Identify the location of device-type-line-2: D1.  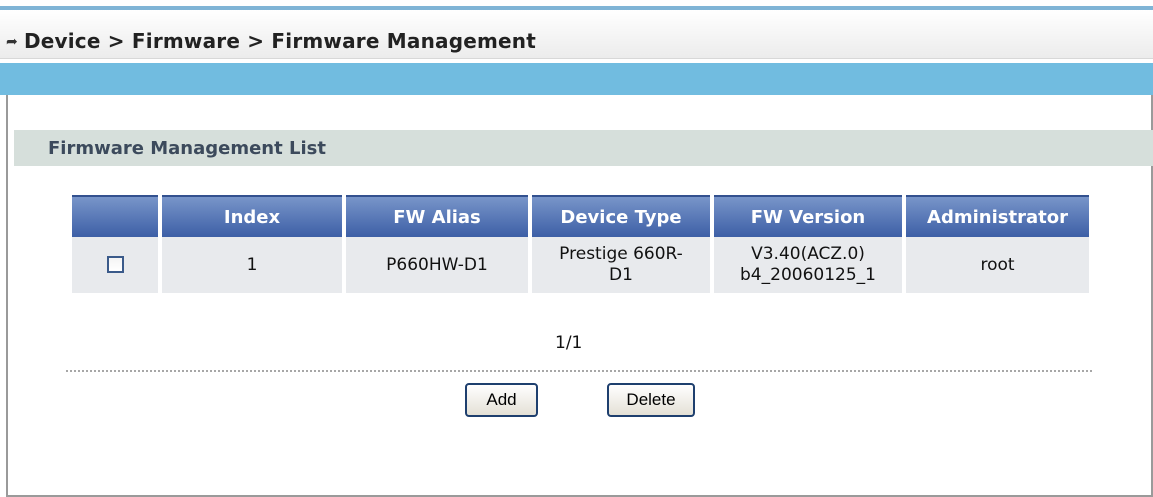
(621, 275).